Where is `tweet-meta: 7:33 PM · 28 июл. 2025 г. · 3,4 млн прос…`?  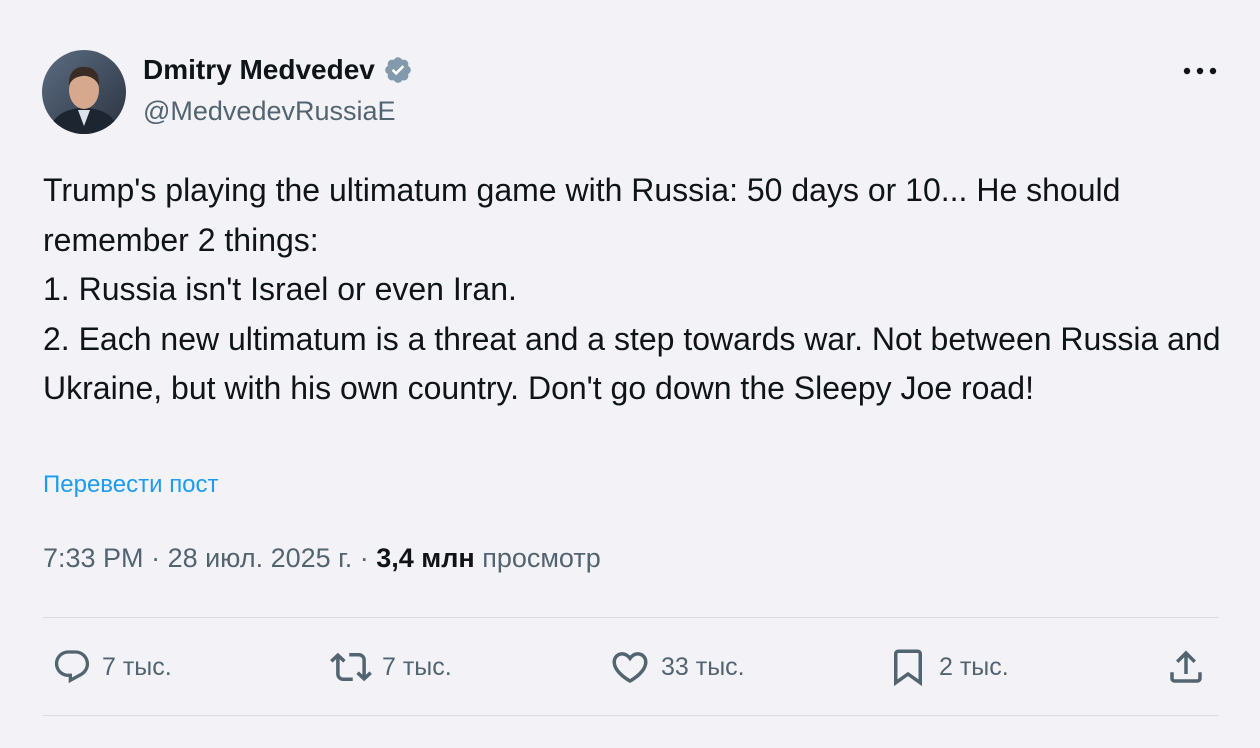 tweet-meta: 7:33 PM · 28 июл. 2025 г. · 3,4 млн прос… is located at coordinates (322, 558).